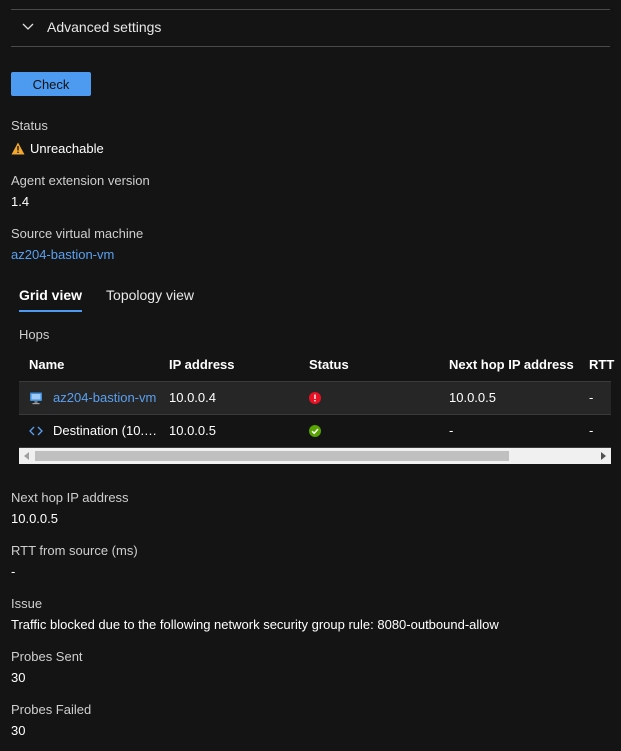  I want to click on view-tabs: Grid view Topology view, so click(106, 299).